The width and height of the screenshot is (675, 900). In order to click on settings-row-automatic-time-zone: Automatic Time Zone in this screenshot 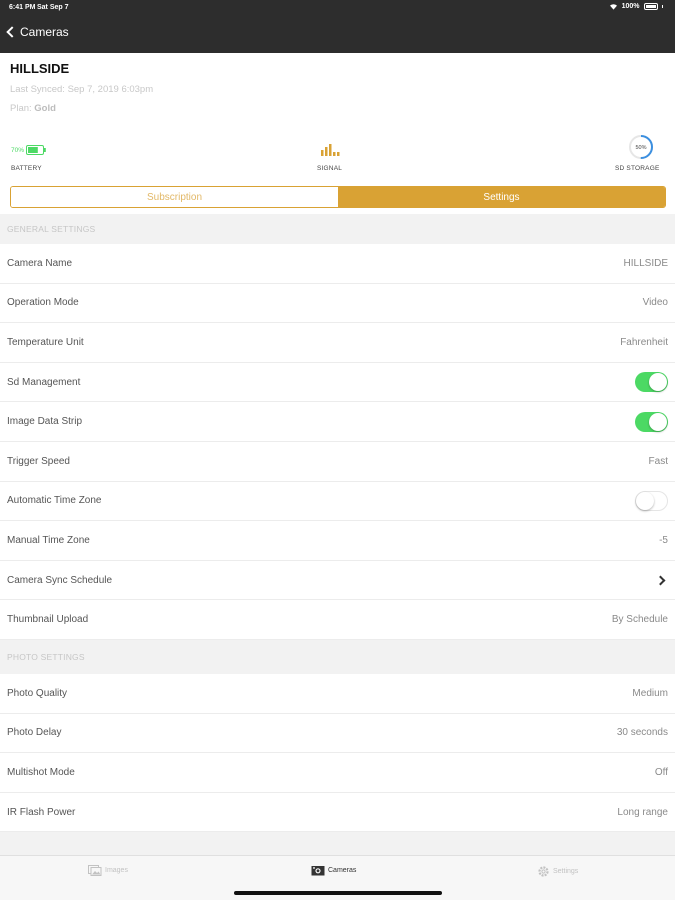, I will do `click(337, 501)`.